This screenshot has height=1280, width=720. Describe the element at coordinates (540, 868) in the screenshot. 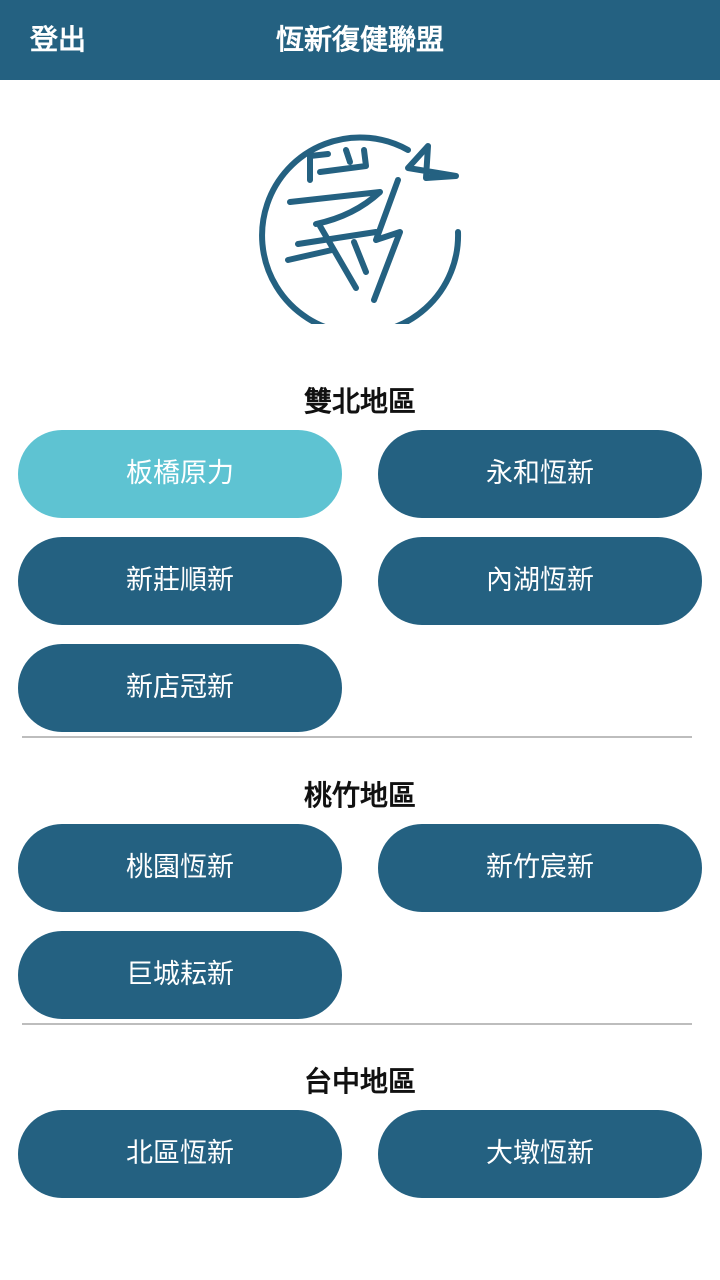

I see `branch-button-hsinchu: 新竹宸新` at that location.